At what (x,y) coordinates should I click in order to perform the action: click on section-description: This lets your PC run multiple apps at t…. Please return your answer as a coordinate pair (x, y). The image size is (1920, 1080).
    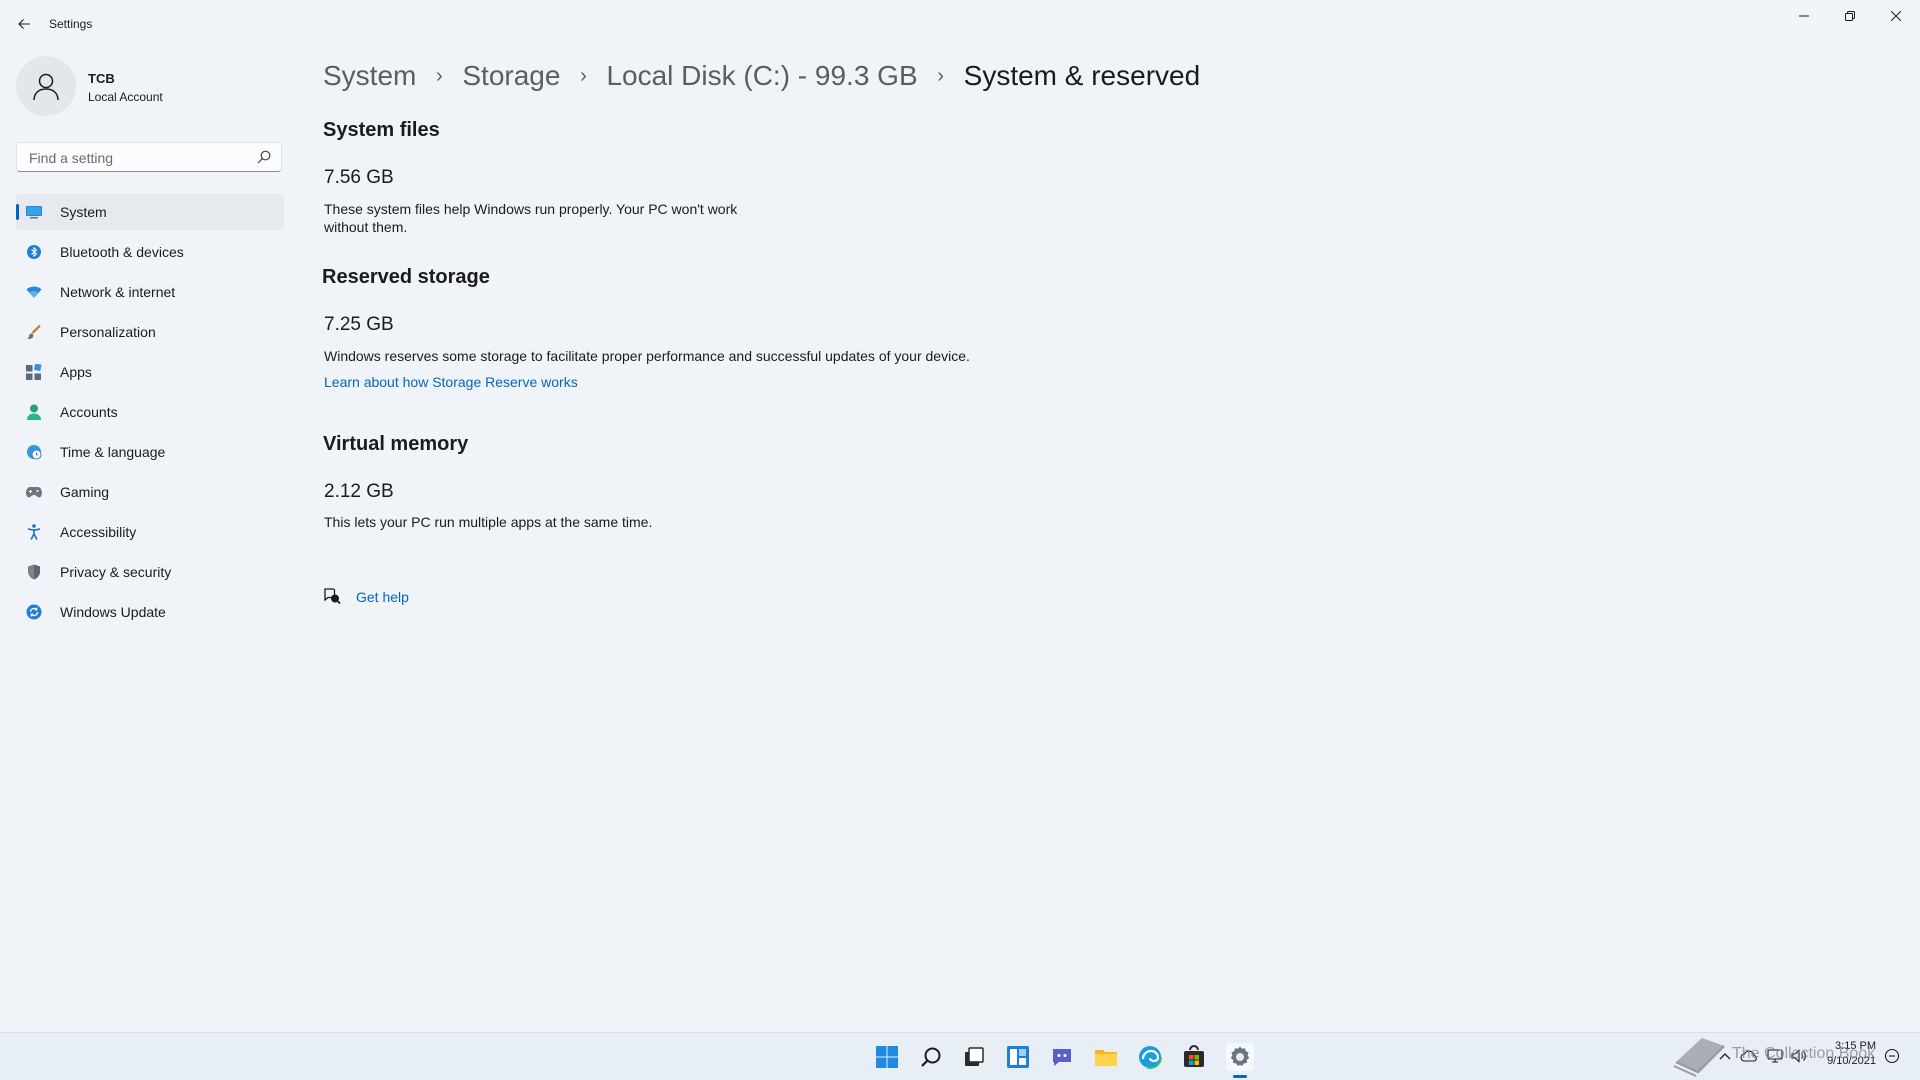
    Looking at the image, I should click on (488, 522).